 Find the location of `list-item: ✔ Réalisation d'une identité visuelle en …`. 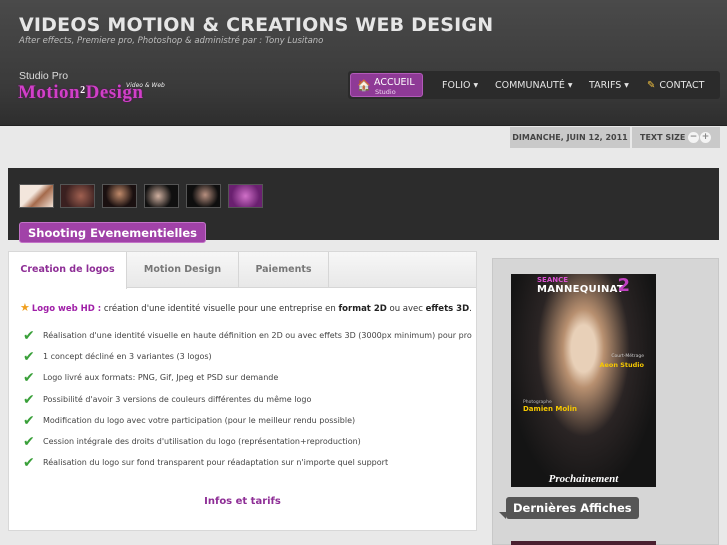

list-item: ✔ Réalisation d'une identité visuelle en … is located at coordinates (247, 336).